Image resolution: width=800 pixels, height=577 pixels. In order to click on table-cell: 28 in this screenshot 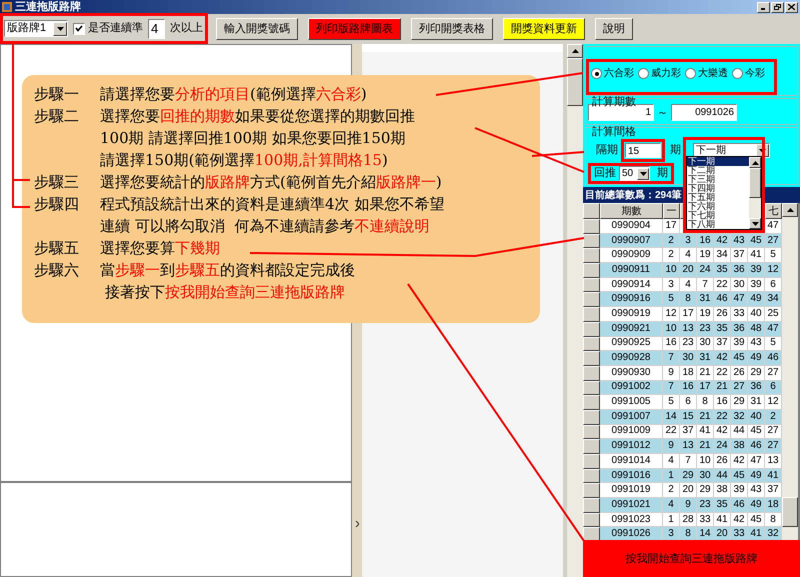, I will do `click(688, 520)`.